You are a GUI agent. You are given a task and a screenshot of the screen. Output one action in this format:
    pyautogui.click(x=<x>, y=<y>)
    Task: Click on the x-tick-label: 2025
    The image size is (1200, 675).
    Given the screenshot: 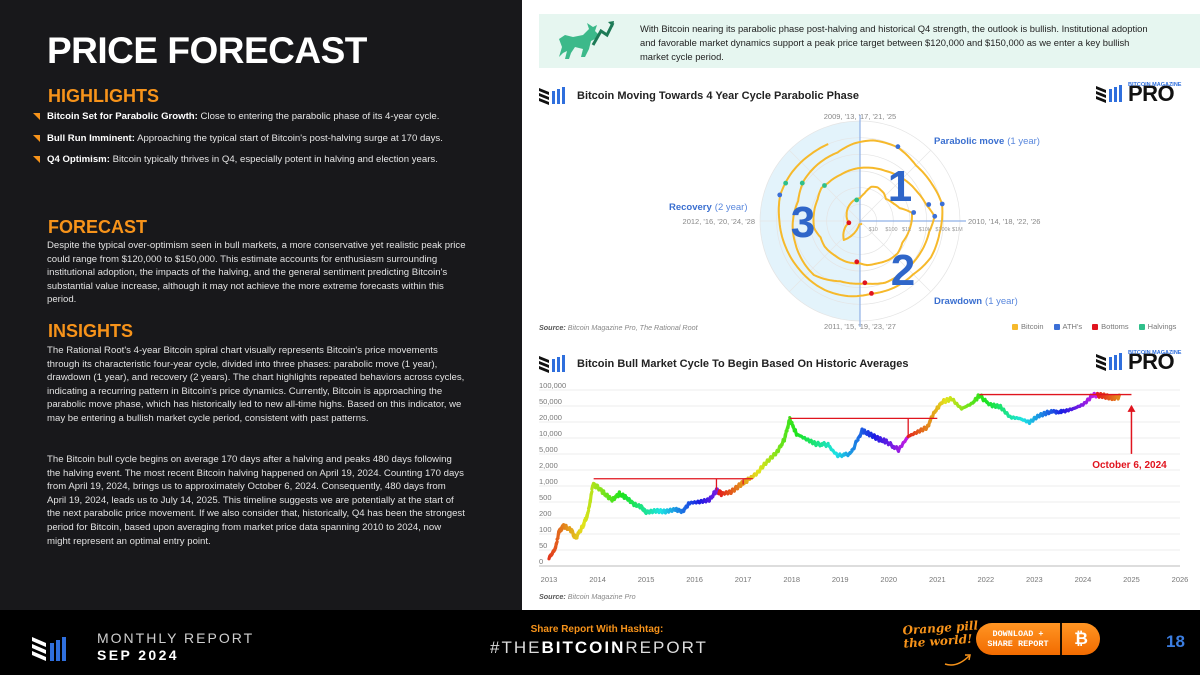 What is the action you would take?
    pyautogui.click(x=1131, y=579)
    